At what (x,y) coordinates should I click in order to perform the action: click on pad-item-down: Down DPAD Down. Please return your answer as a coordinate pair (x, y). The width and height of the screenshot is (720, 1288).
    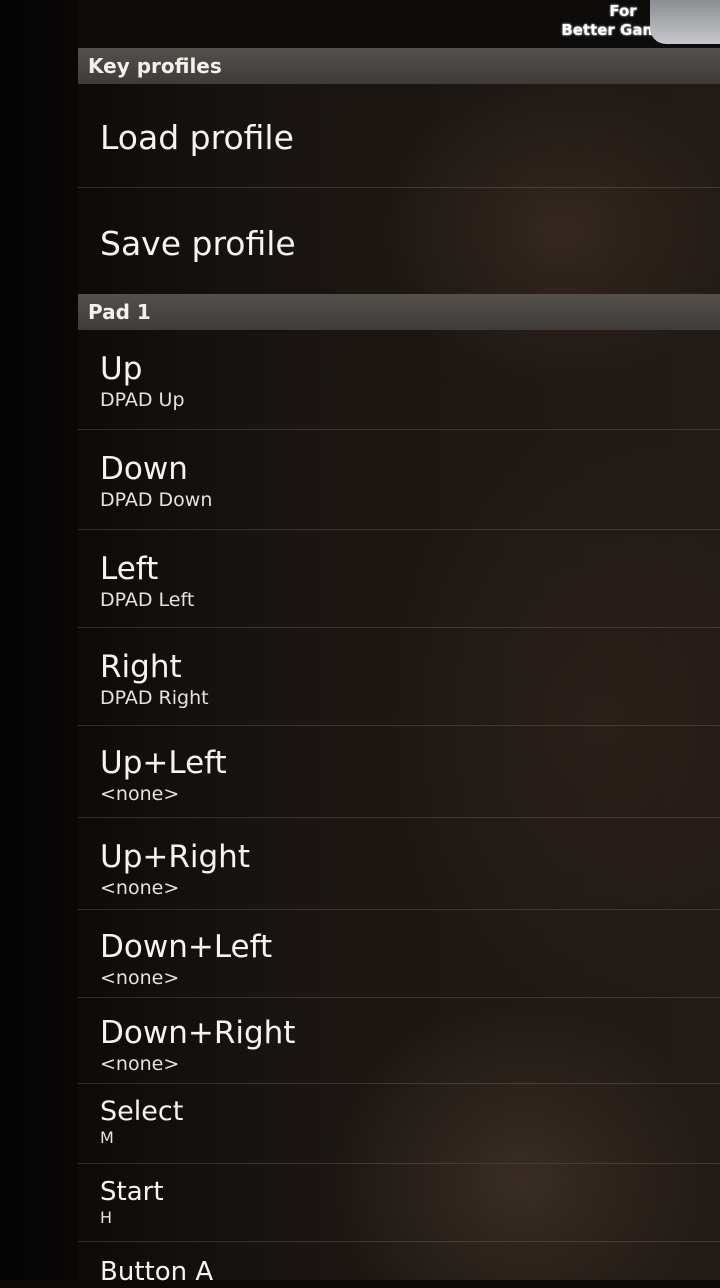
    Looking at the image, I should click on (399, 480).